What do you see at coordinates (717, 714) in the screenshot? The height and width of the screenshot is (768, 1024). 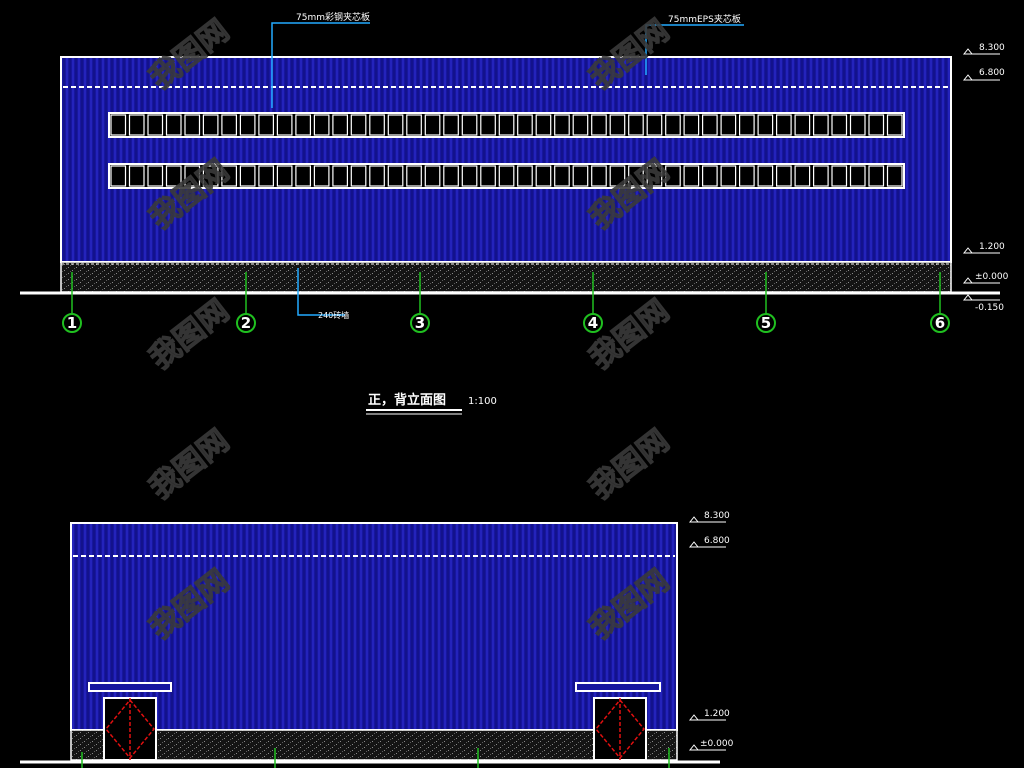 I see `side-elev-1200: 1.200` at bounding box center [717, 714].